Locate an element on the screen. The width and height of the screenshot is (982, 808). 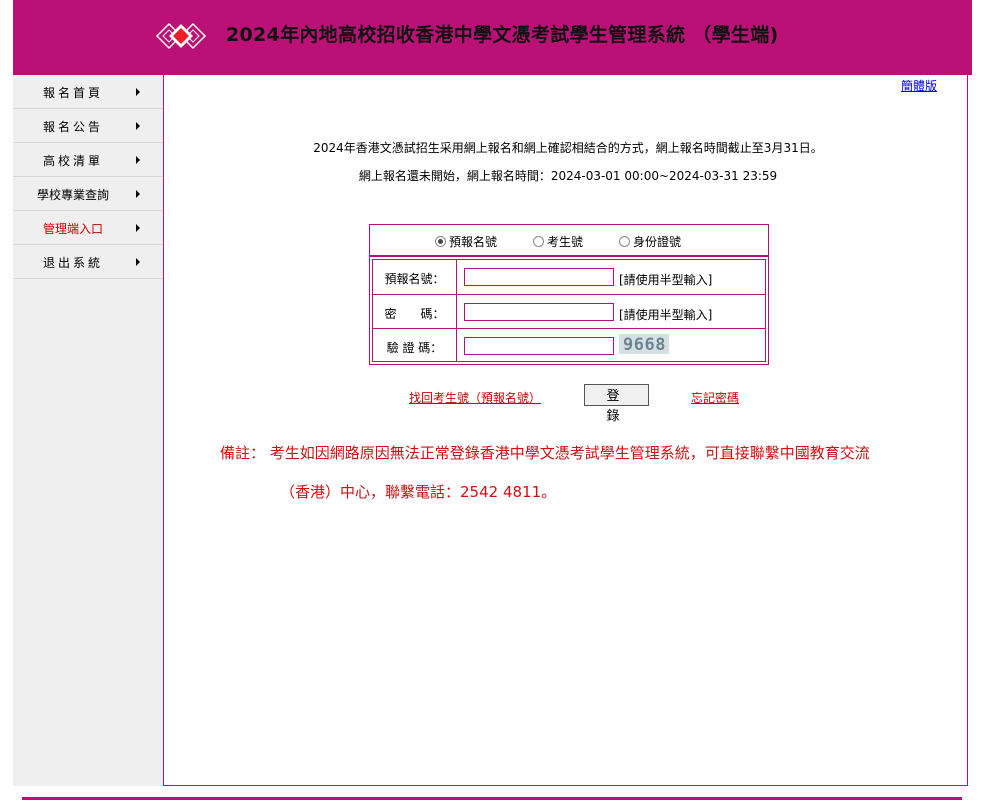
login-type-selector: 預報名號 考生號 身份證號 is located at coordinates (569, 240).